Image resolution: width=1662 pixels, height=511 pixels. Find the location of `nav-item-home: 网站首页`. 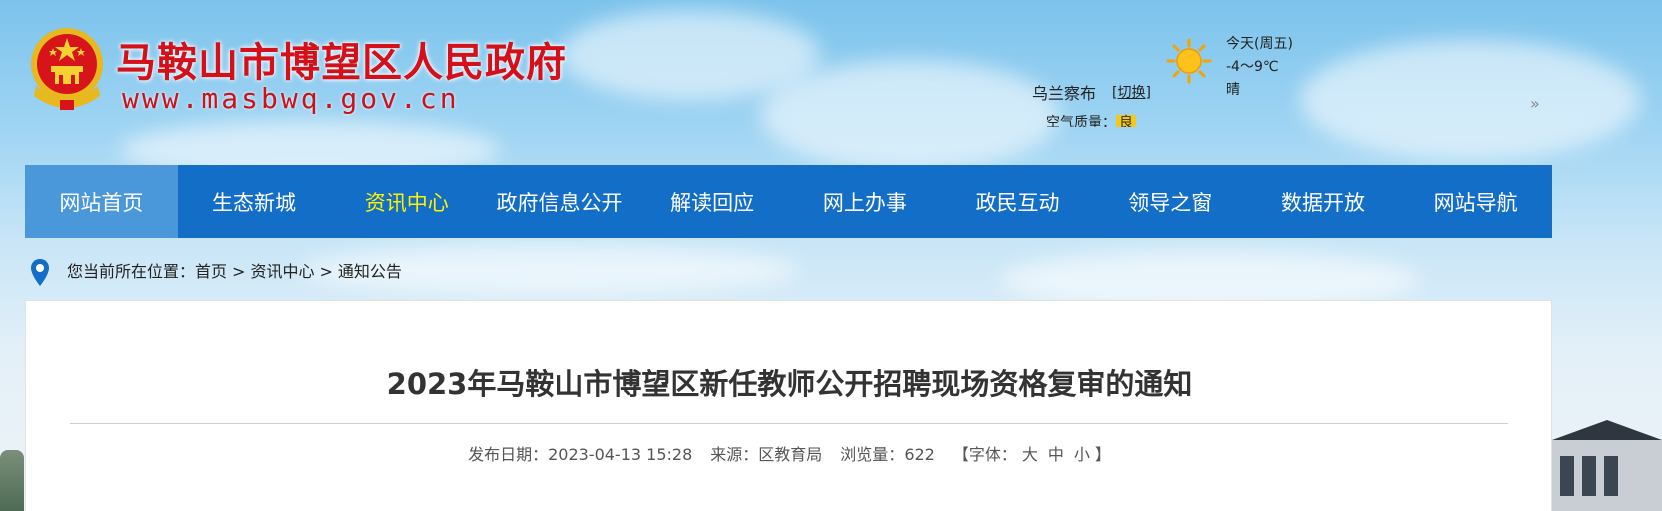

nav-item-home: 网站首页 is located at coordinates (101, 201).